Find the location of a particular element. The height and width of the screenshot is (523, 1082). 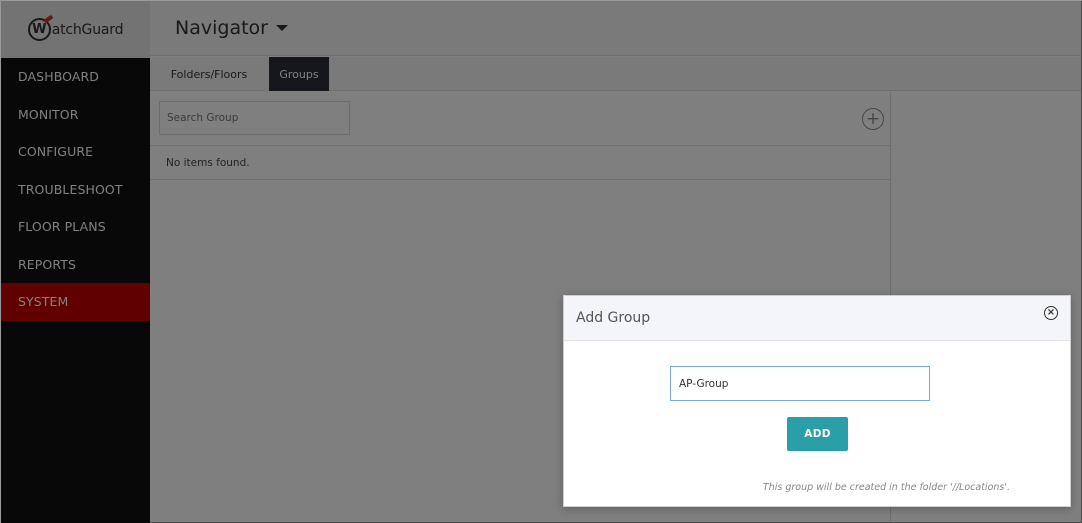

dialog-header: Add Group × is located at coordinates (817, 318).